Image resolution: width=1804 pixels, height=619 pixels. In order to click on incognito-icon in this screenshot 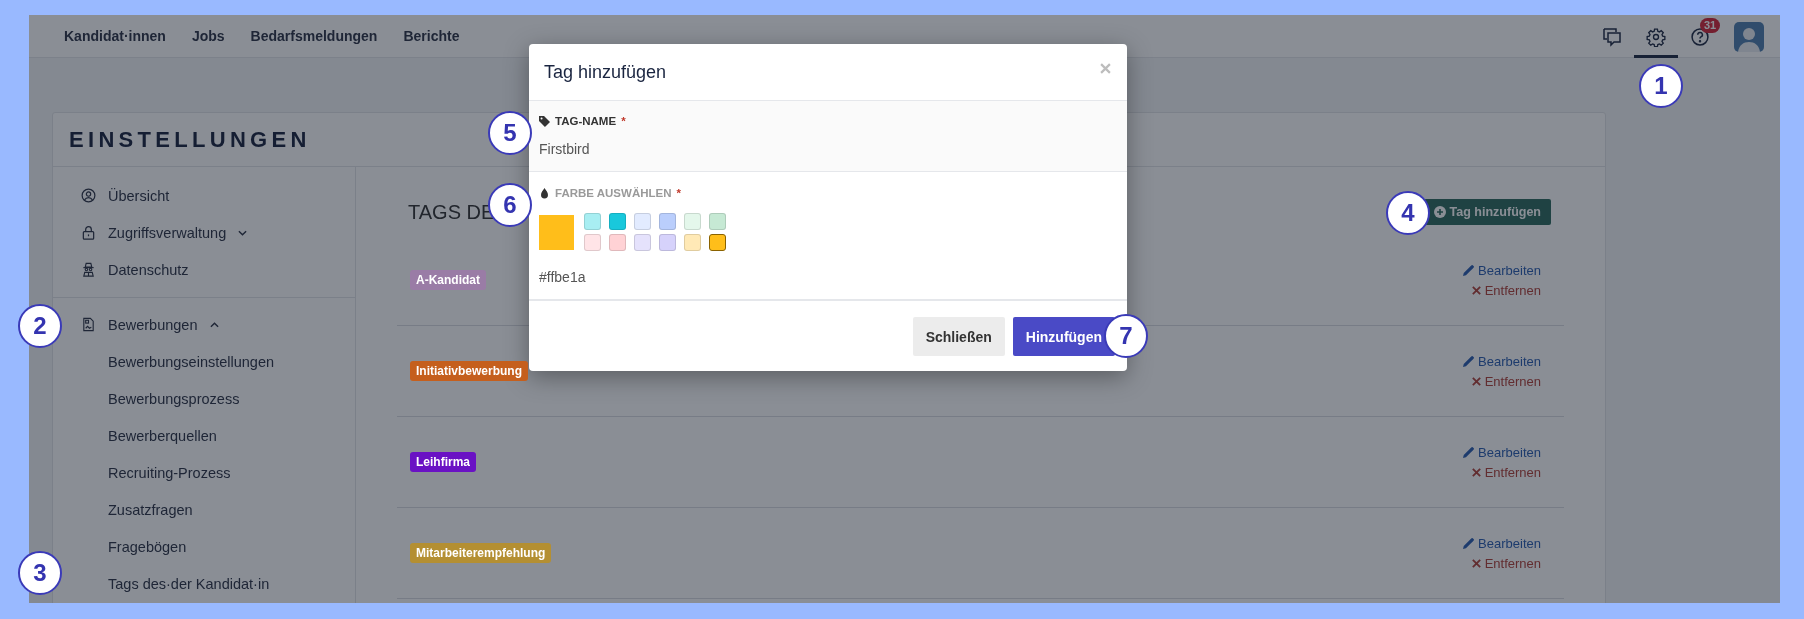, I will do `click(88, 269)`.